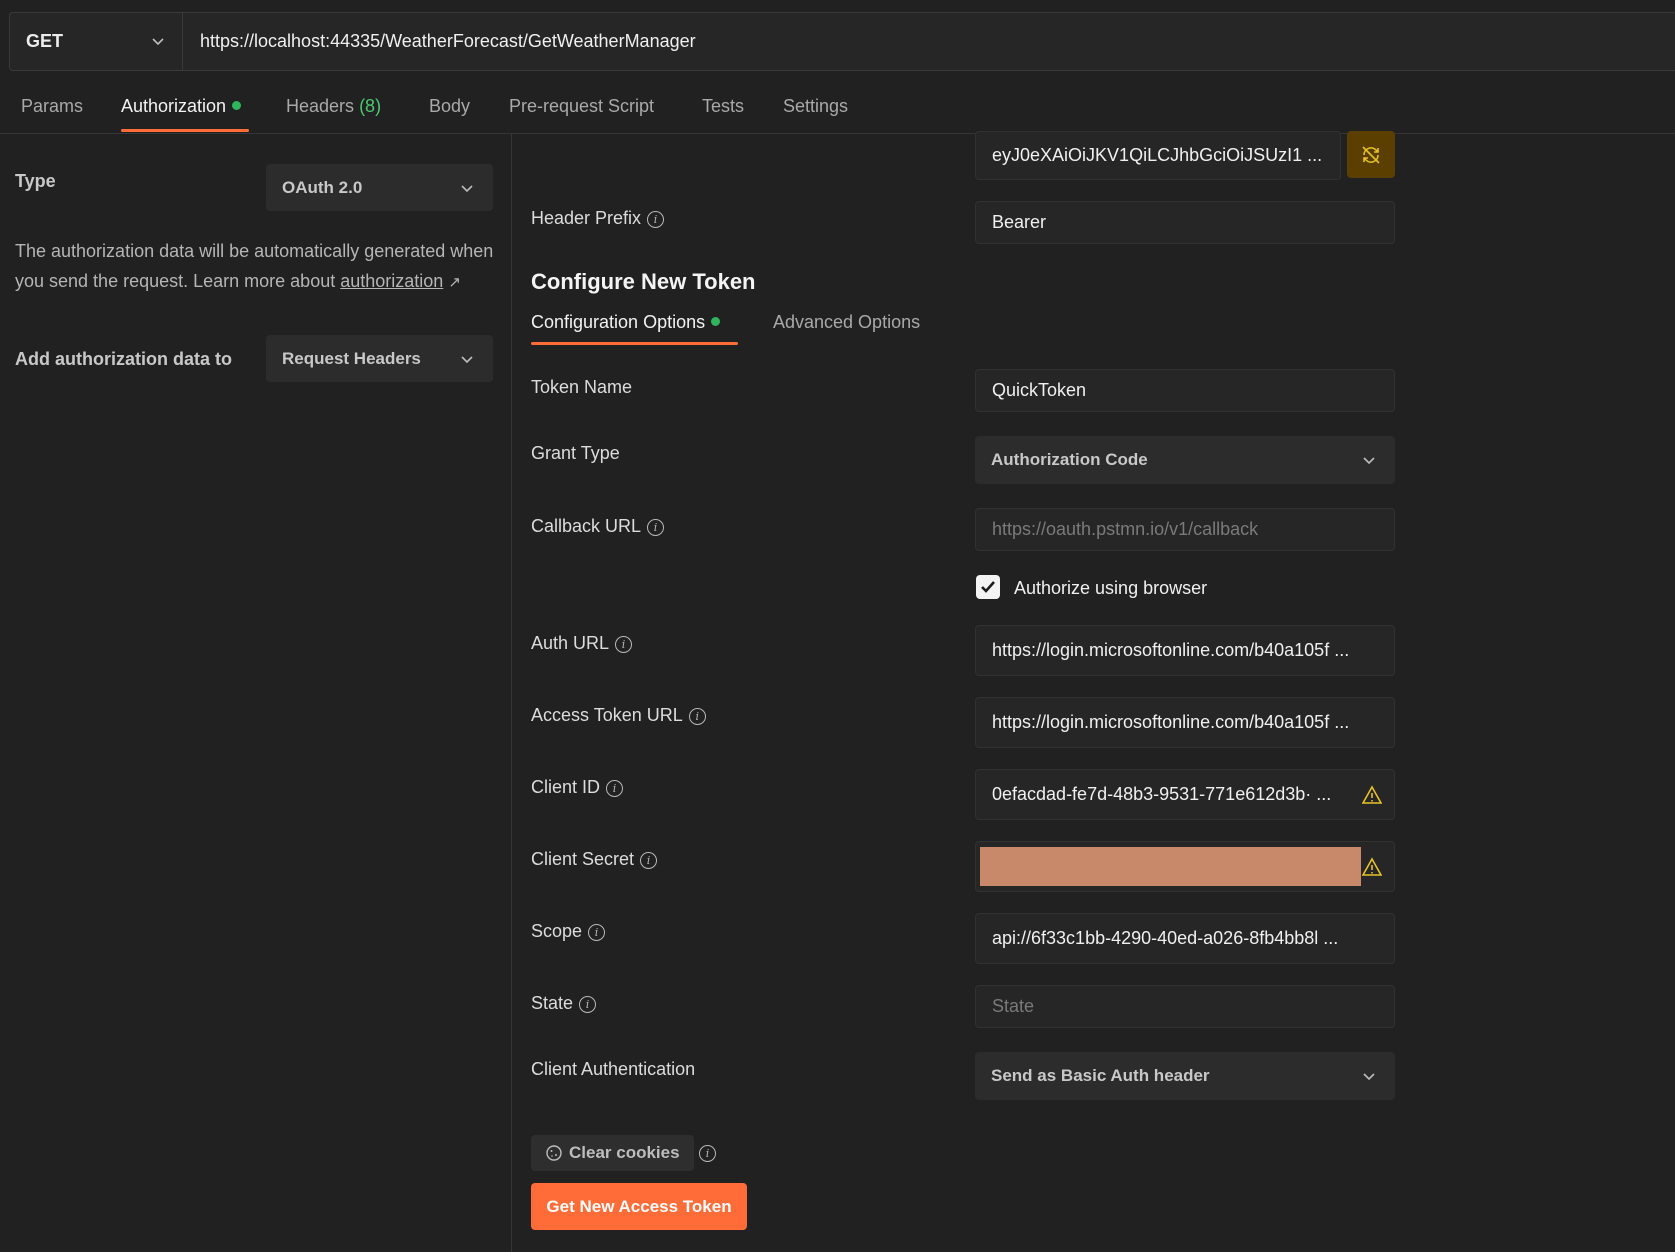  What do you see at coordinates (613, 1069) in the screenshot?
I see `client-auth-label: Client Authentication` at bounding box center [613, 1069].